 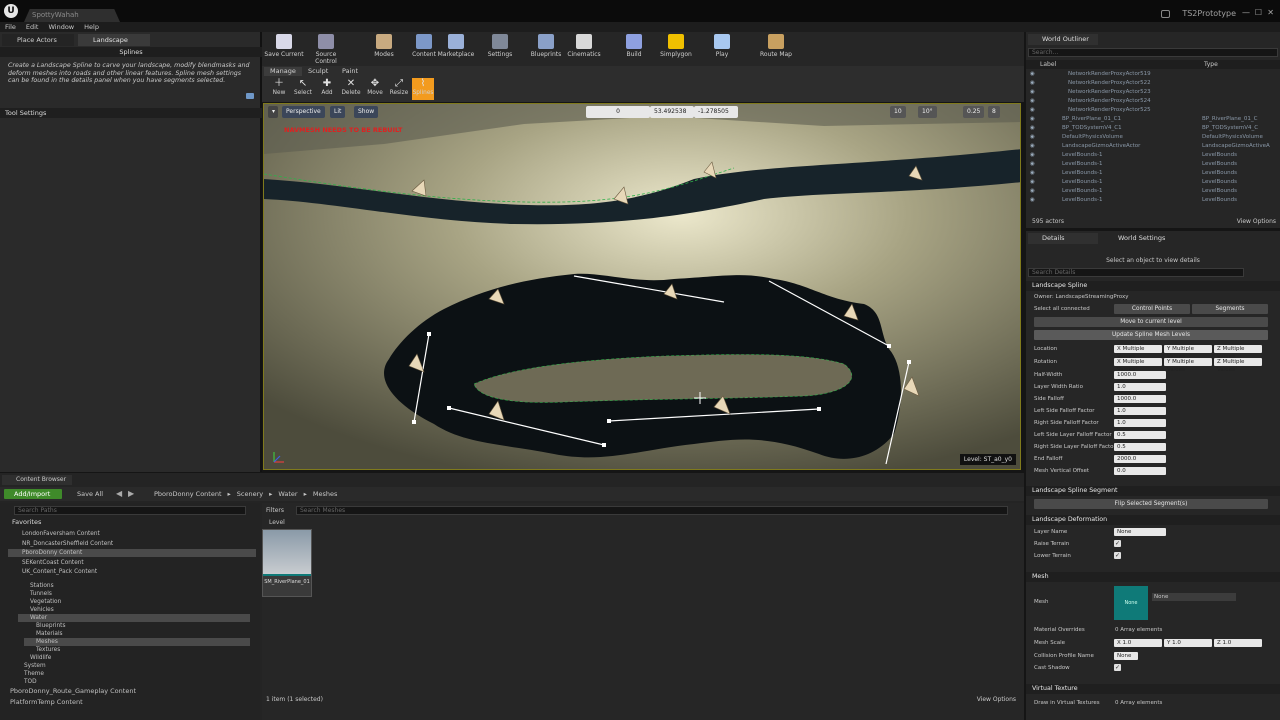 What do you see at coordinates (1211, 64) in the screenshot?
I see `type-column-header: Type` at bounding box center [1211, 64].